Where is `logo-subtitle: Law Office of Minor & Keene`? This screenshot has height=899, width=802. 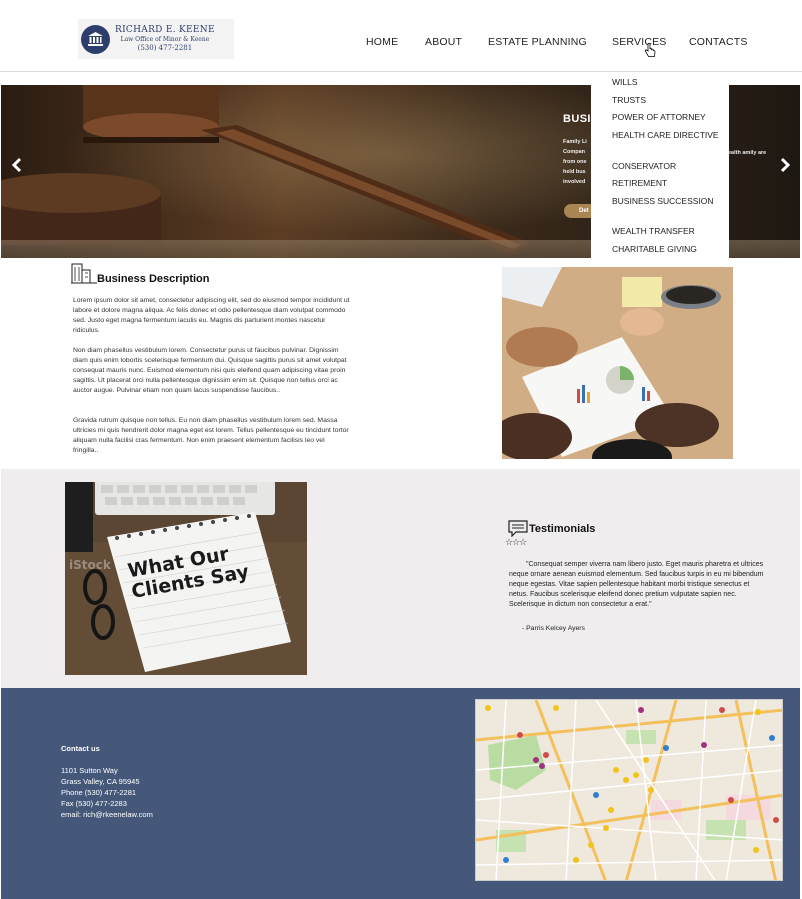
logo-subtitle: Law Office of Minor & Keene is located at coordinates (165, 39).